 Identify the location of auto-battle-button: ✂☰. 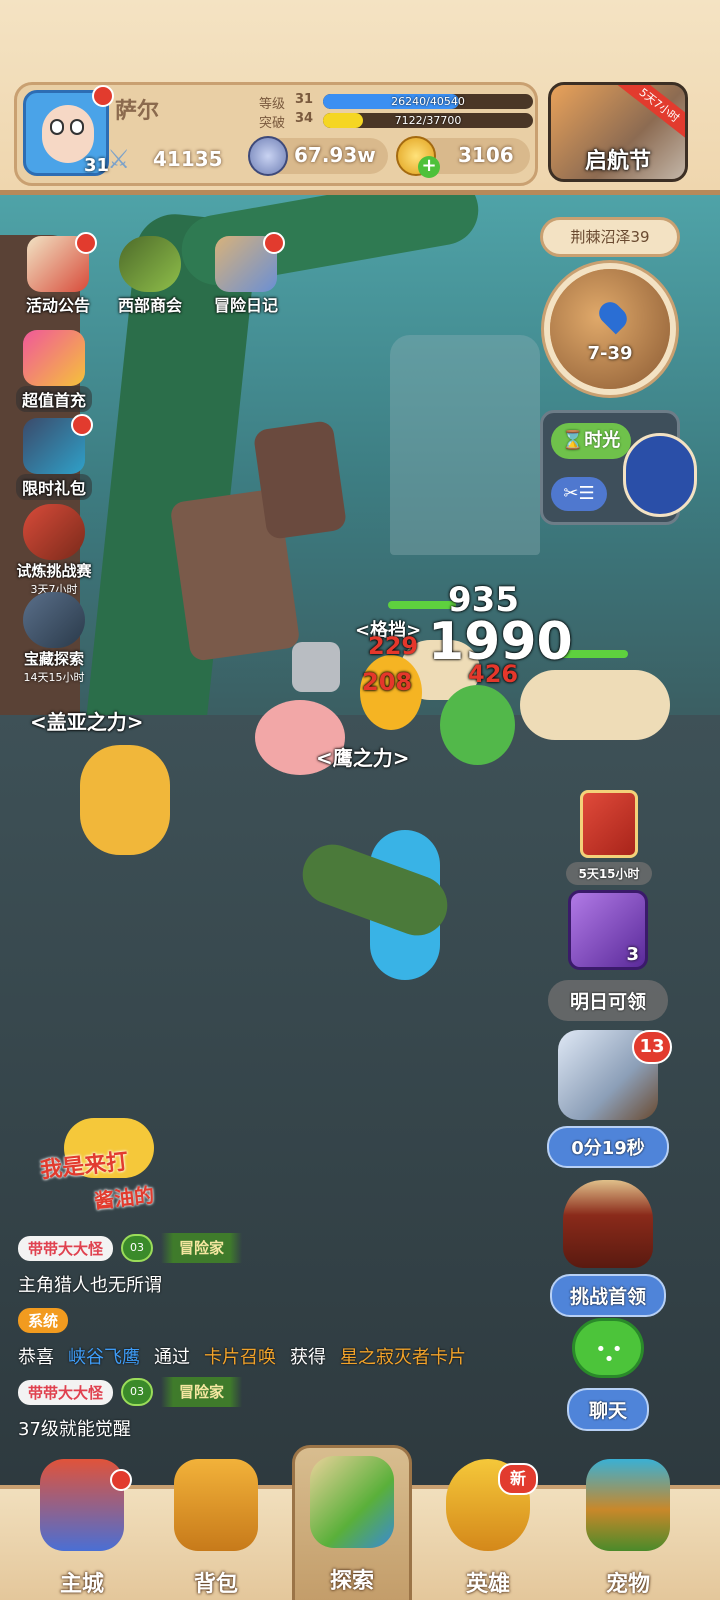
(579, 494).